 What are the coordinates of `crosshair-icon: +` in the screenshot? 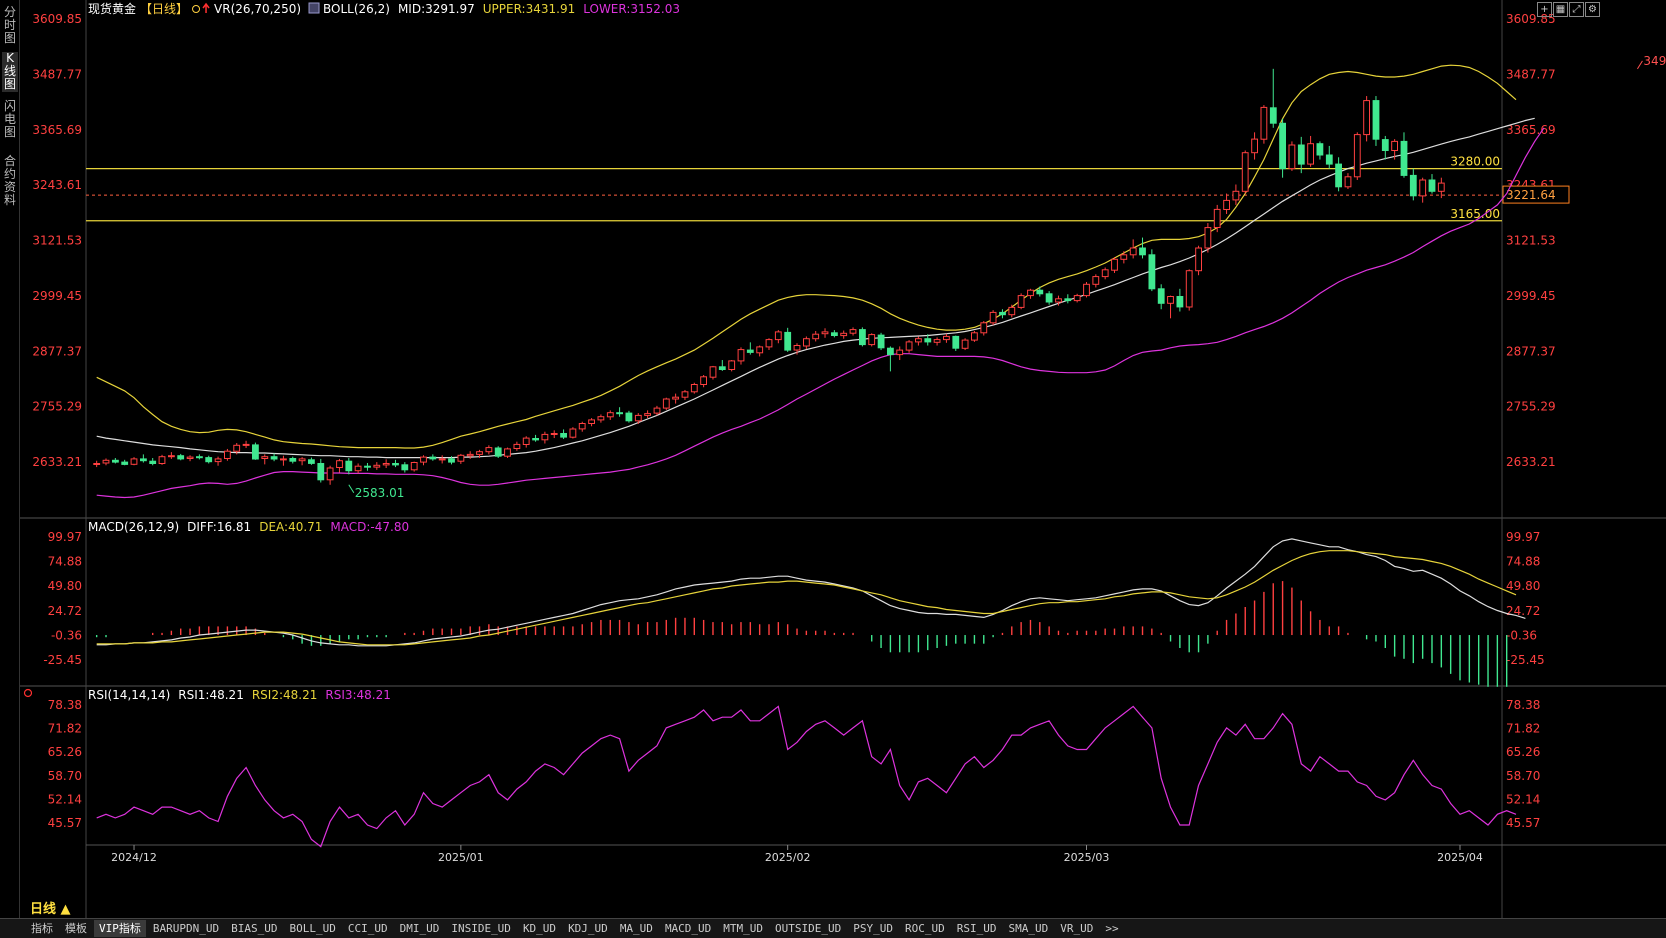 It's located at (1544, 9).